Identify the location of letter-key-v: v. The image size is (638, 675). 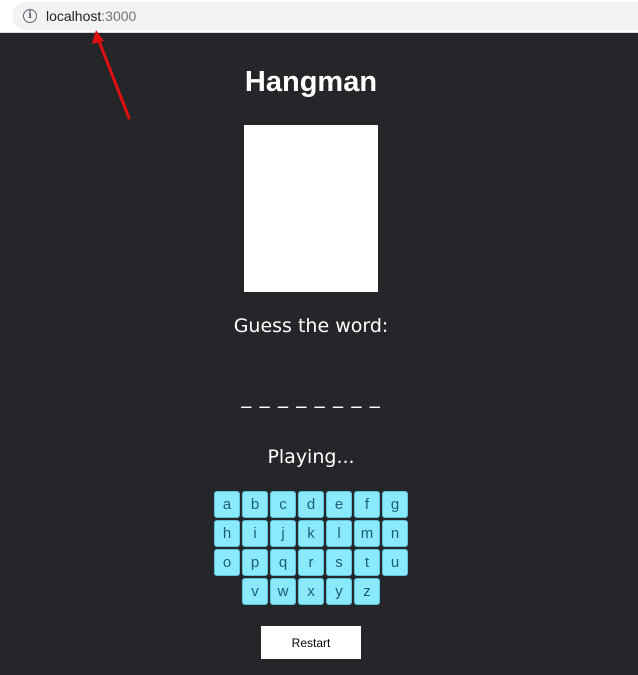
(255, 591).